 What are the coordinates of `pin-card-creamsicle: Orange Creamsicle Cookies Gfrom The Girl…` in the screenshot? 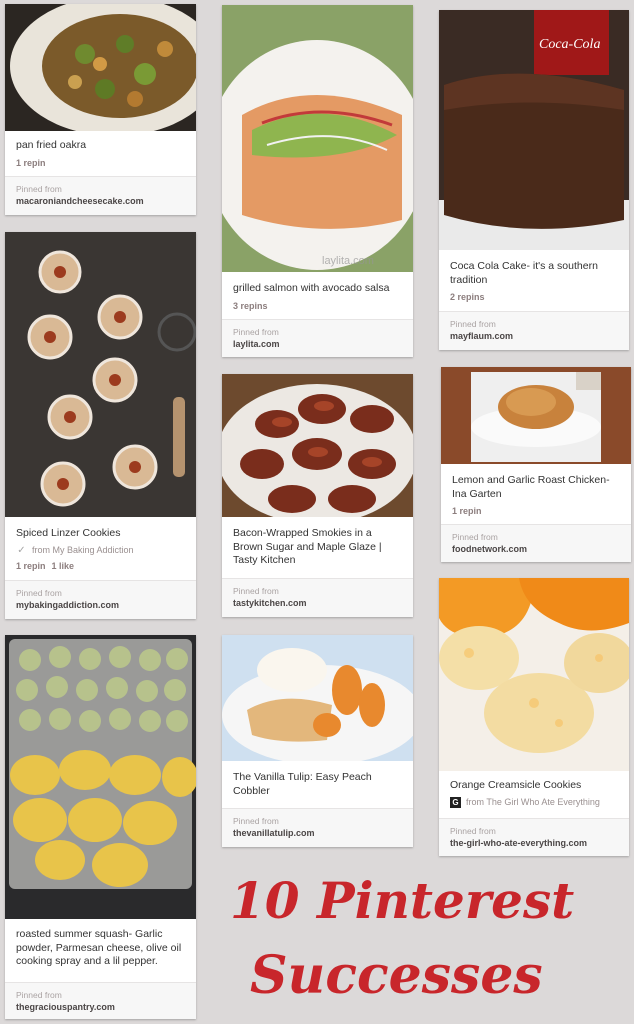 It's located at (534, 717).